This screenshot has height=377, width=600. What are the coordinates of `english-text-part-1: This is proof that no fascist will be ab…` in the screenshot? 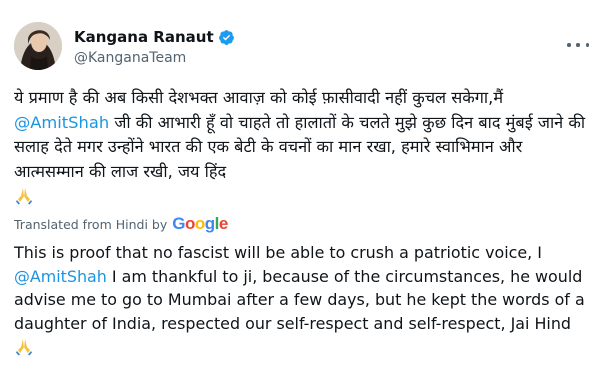 It's located at (278, 252).